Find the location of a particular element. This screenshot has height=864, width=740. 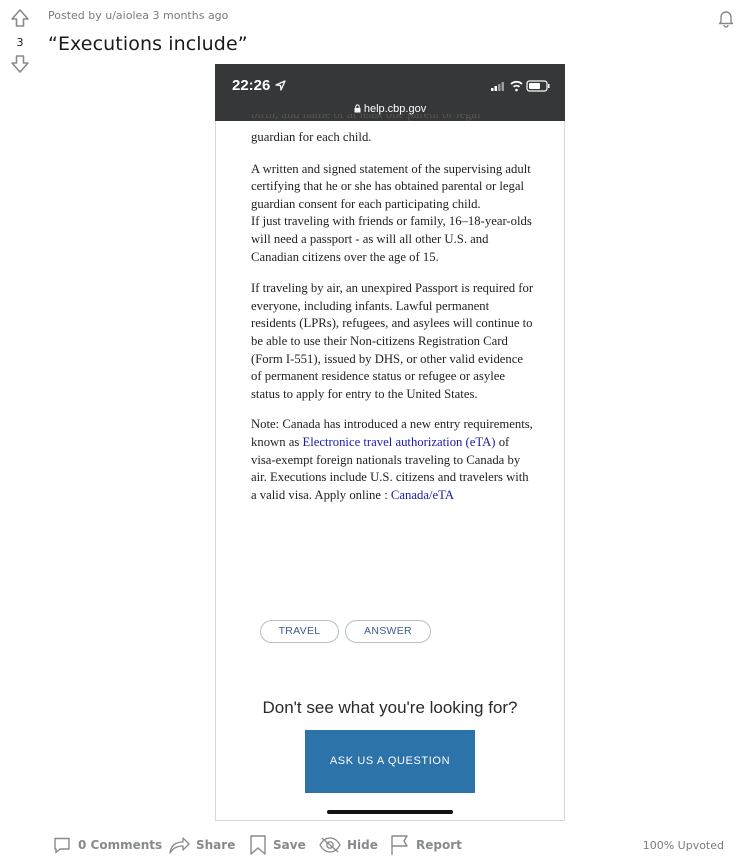

vote-score: 3 is located at coordinates (20, 42).